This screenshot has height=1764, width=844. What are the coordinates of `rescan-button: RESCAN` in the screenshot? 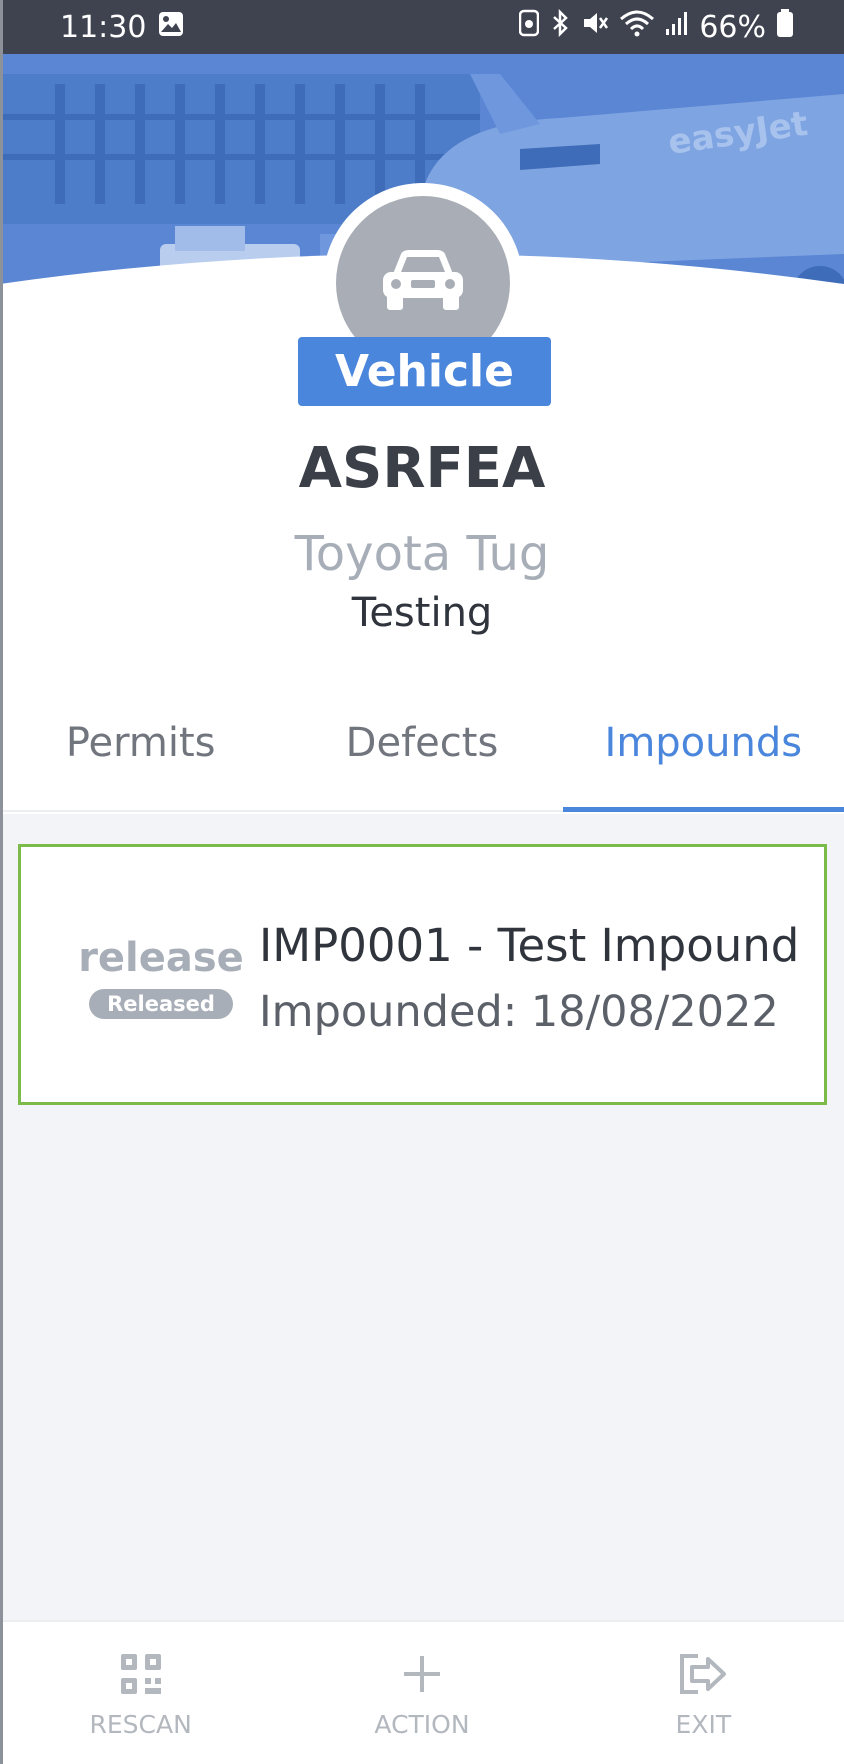 It's located at (140, 1693).